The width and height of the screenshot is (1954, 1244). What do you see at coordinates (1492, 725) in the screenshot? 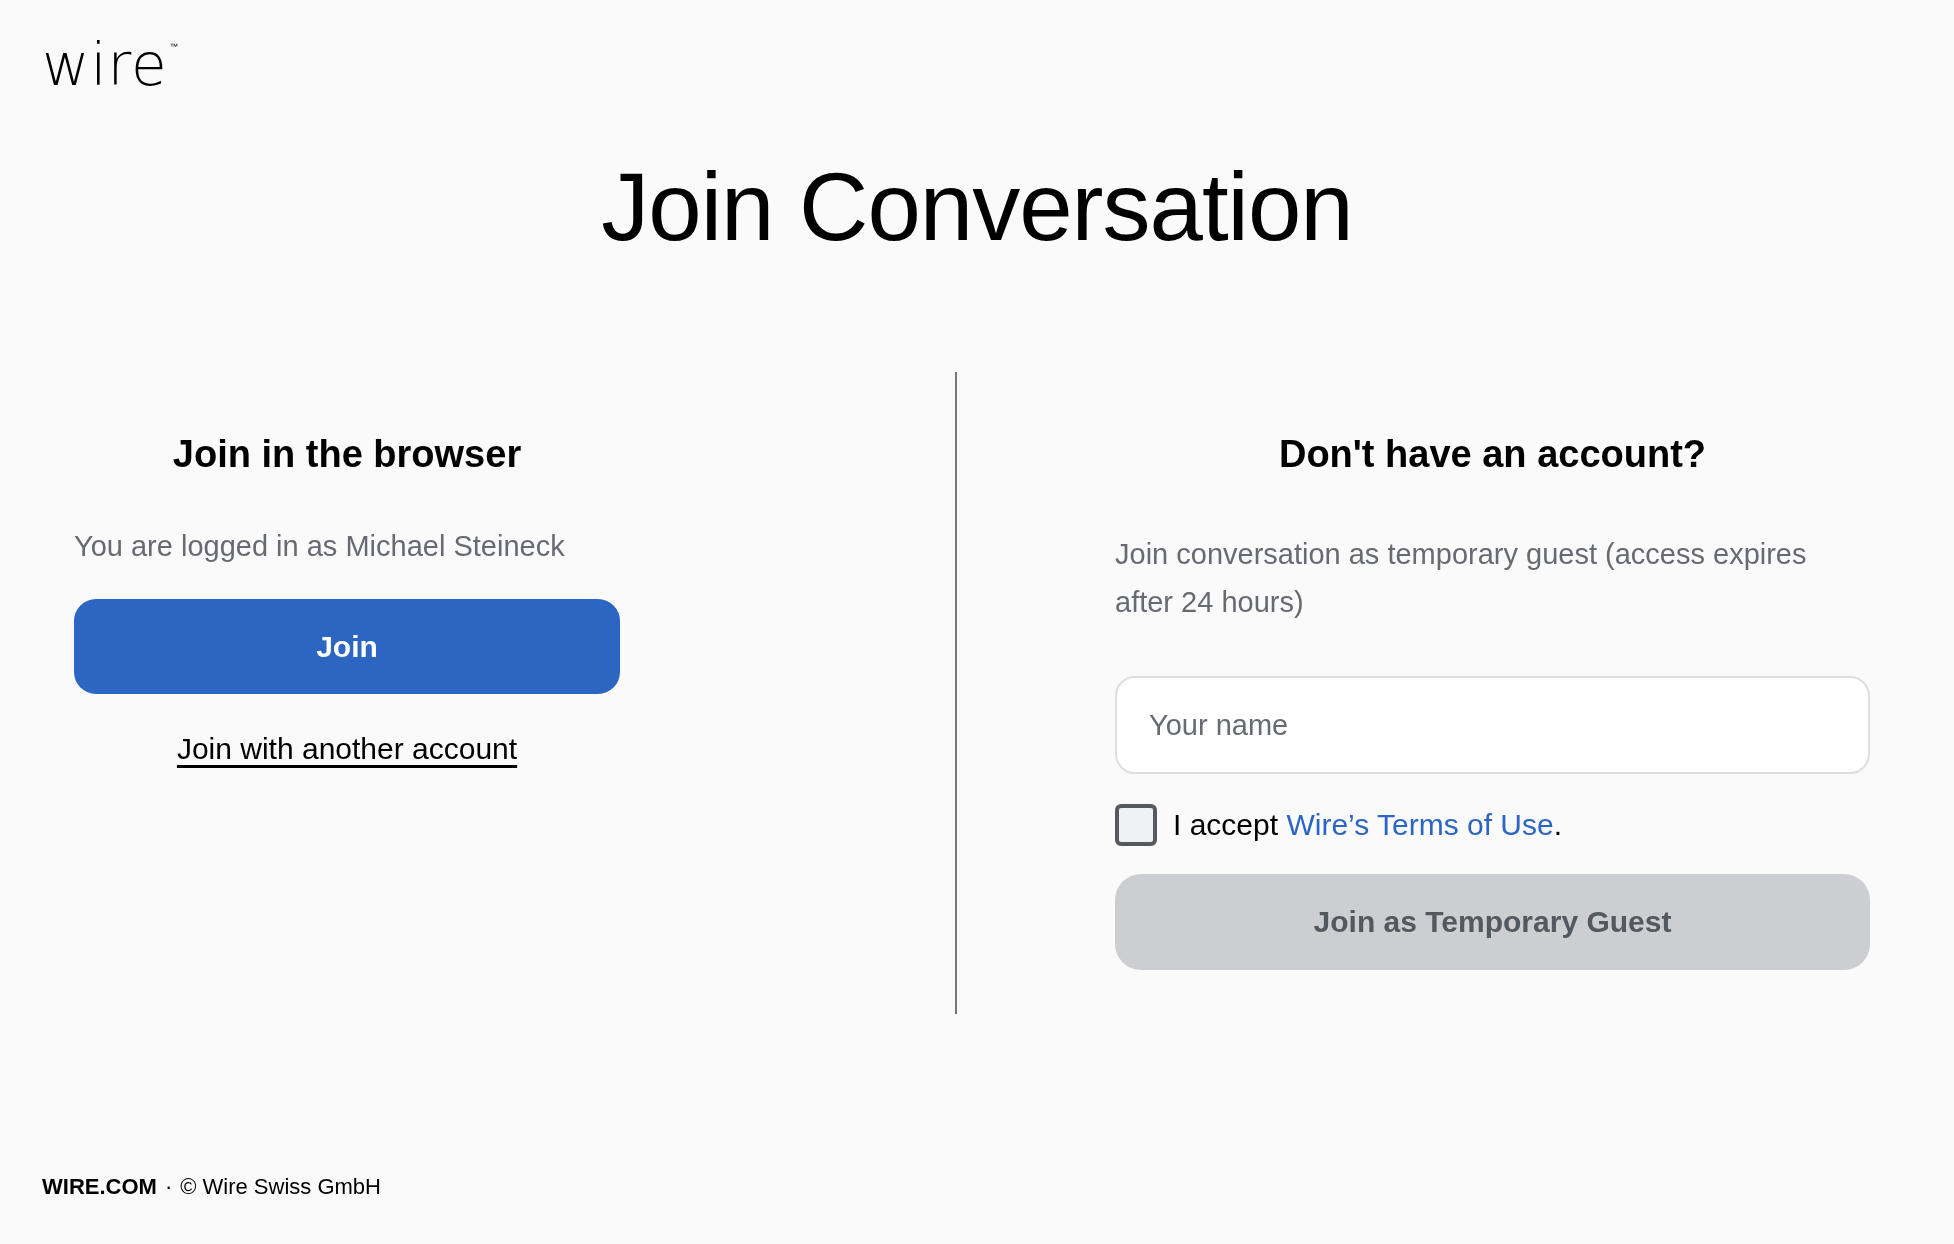
I see `name-field: Your name` at bounding box center [1492, 725].